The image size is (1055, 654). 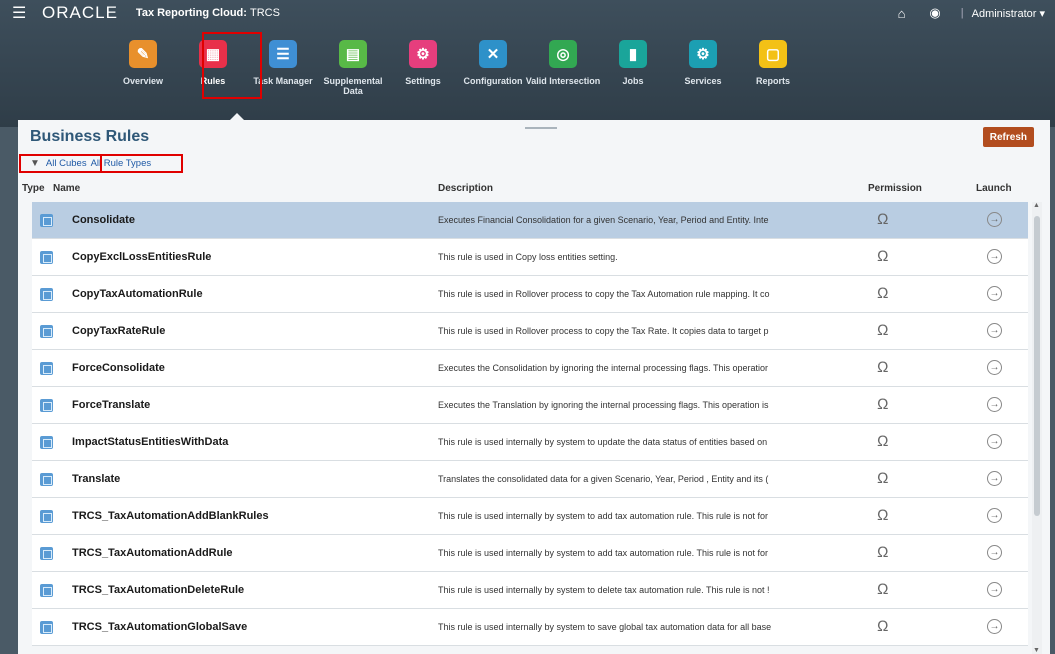 What do you see at coordinates (633, 54) in the screenshot?
I see `jobs-icon: ▮` at bounding box center [633, 54].